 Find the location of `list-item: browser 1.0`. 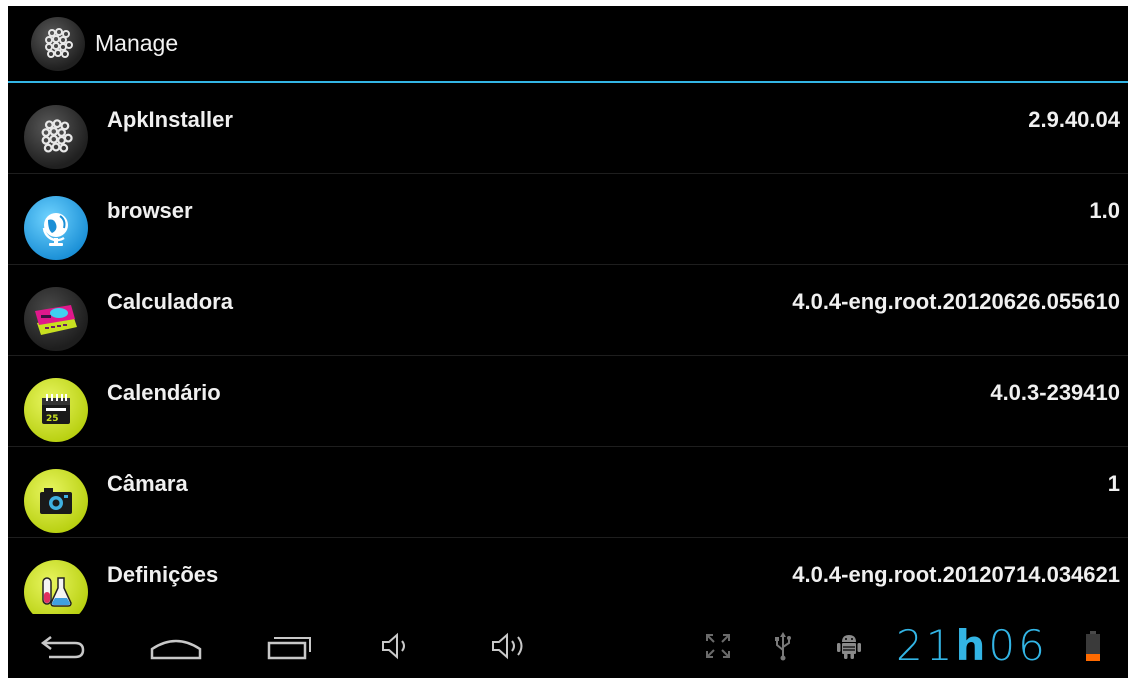

list-item: browser 1.0 is located at coordinates (568, 219).